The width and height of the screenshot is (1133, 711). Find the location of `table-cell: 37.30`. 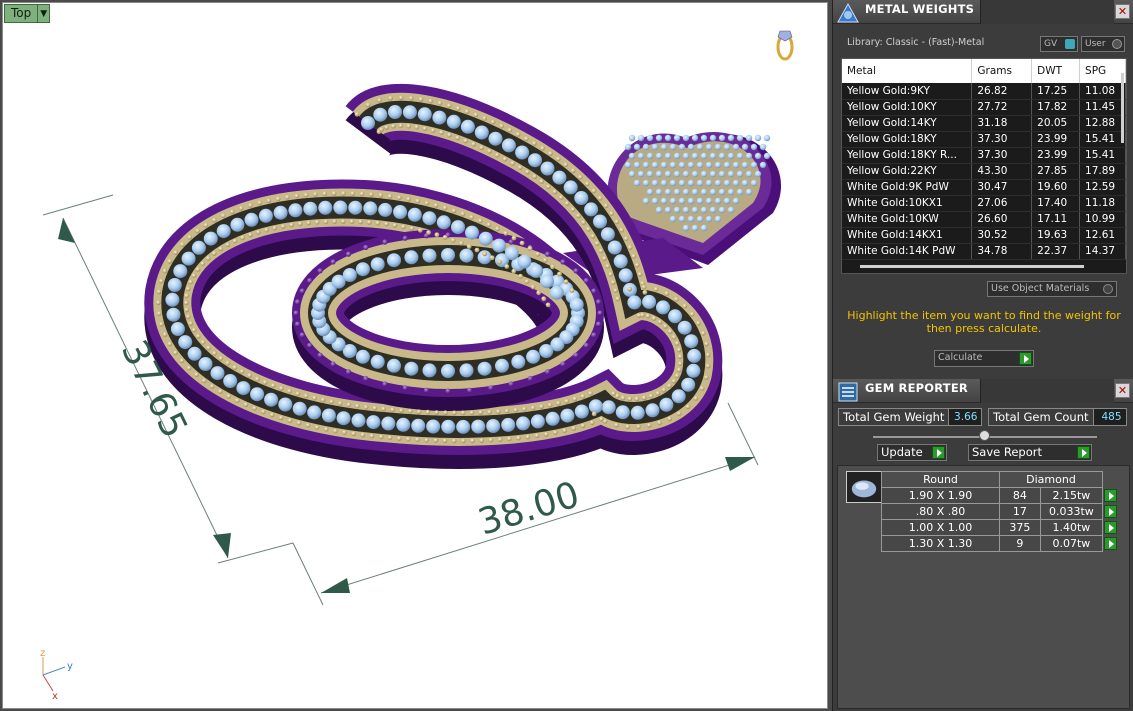

table-cell: 37.30 is located at coordinates (1002, 155).